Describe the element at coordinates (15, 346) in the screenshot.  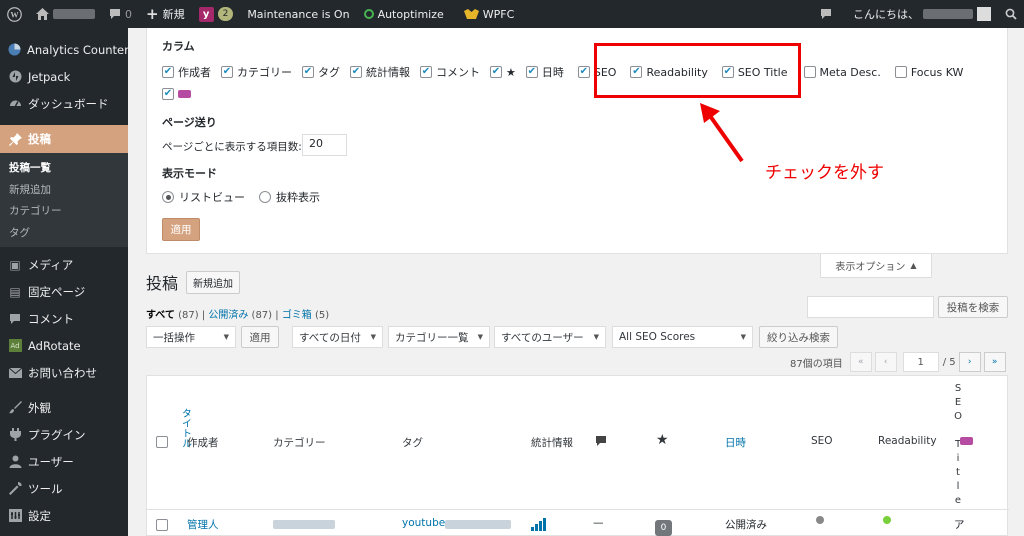
I see `adrotate-icon: Ad` at that location.